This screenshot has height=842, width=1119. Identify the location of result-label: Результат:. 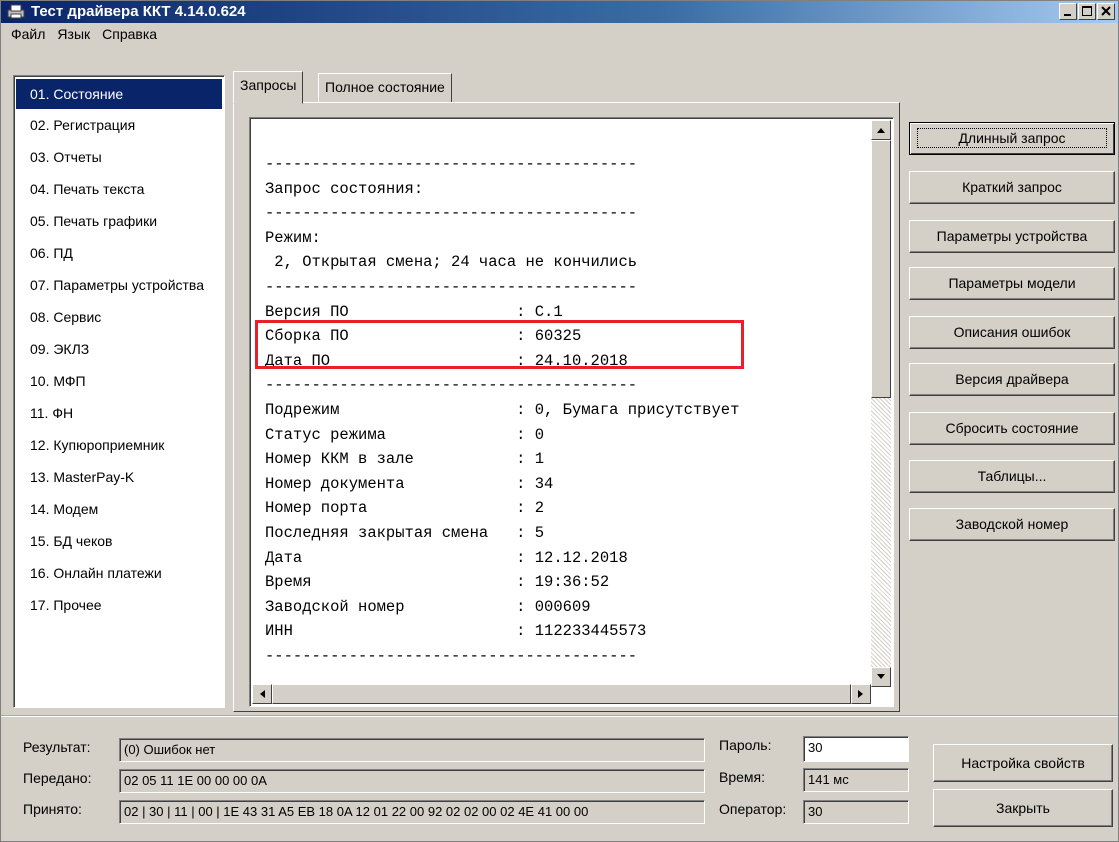
(57, 747).